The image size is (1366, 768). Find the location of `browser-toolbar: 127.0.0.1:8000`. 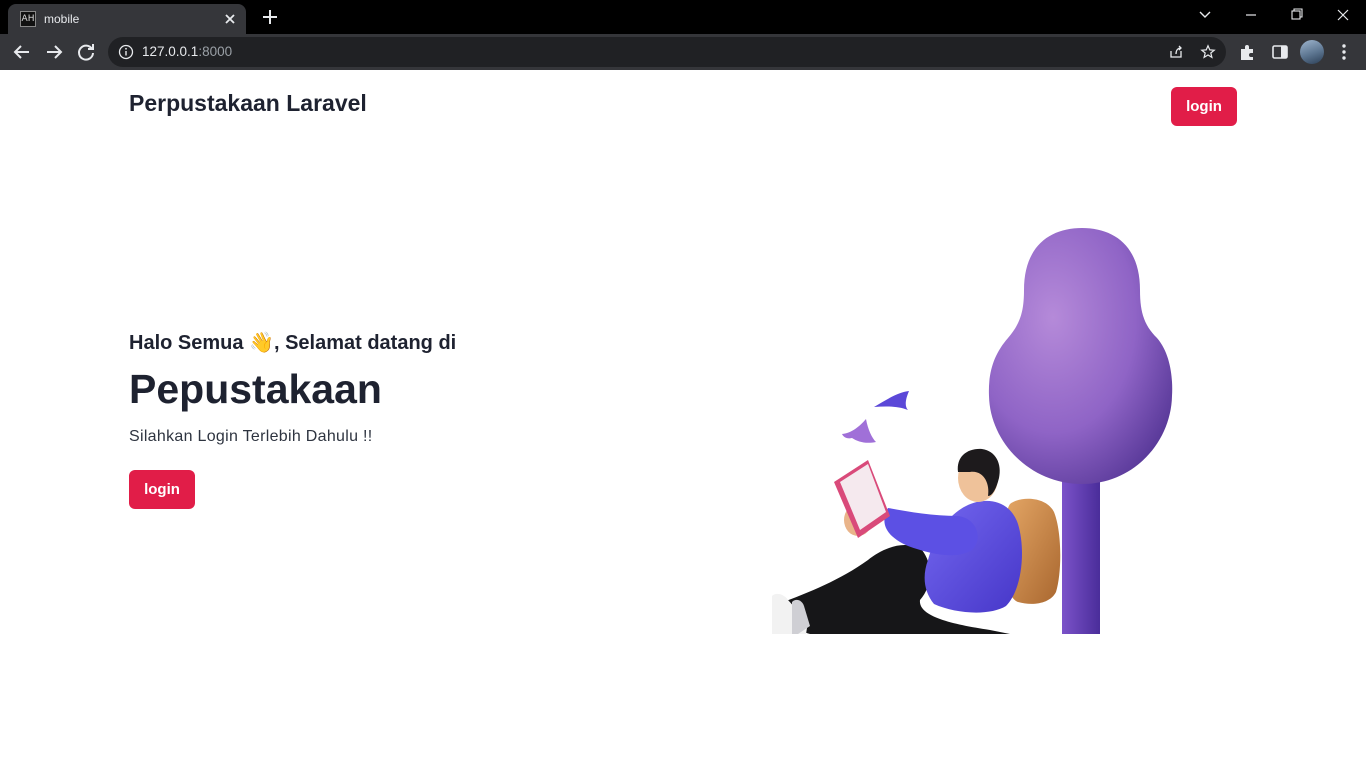

browser-toolbar: 127.0.0.1:8000 is located at coordinates (683, 52).